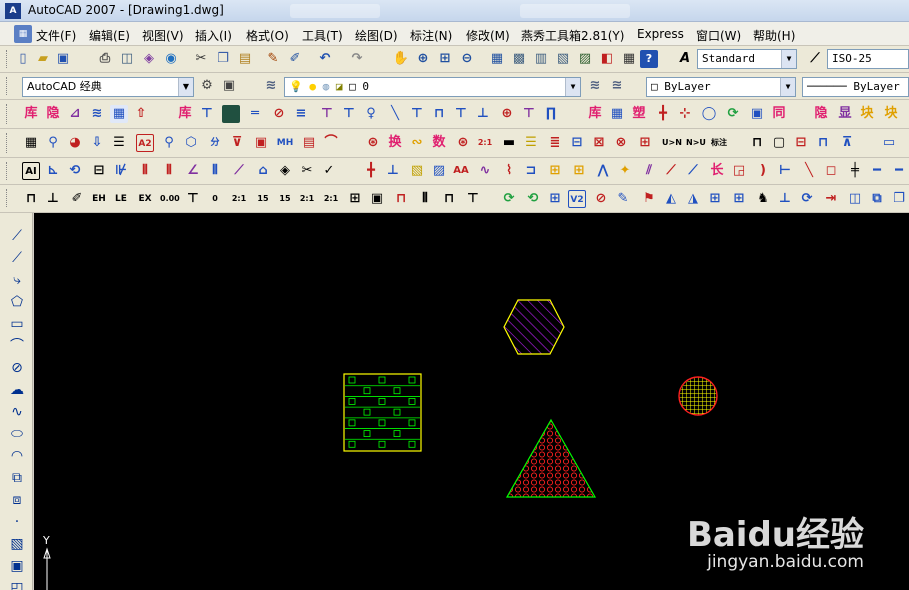  Describe the element at coordinates (267, 35) in the screenshot. I see `menu-format: 格式(O)` at that location.